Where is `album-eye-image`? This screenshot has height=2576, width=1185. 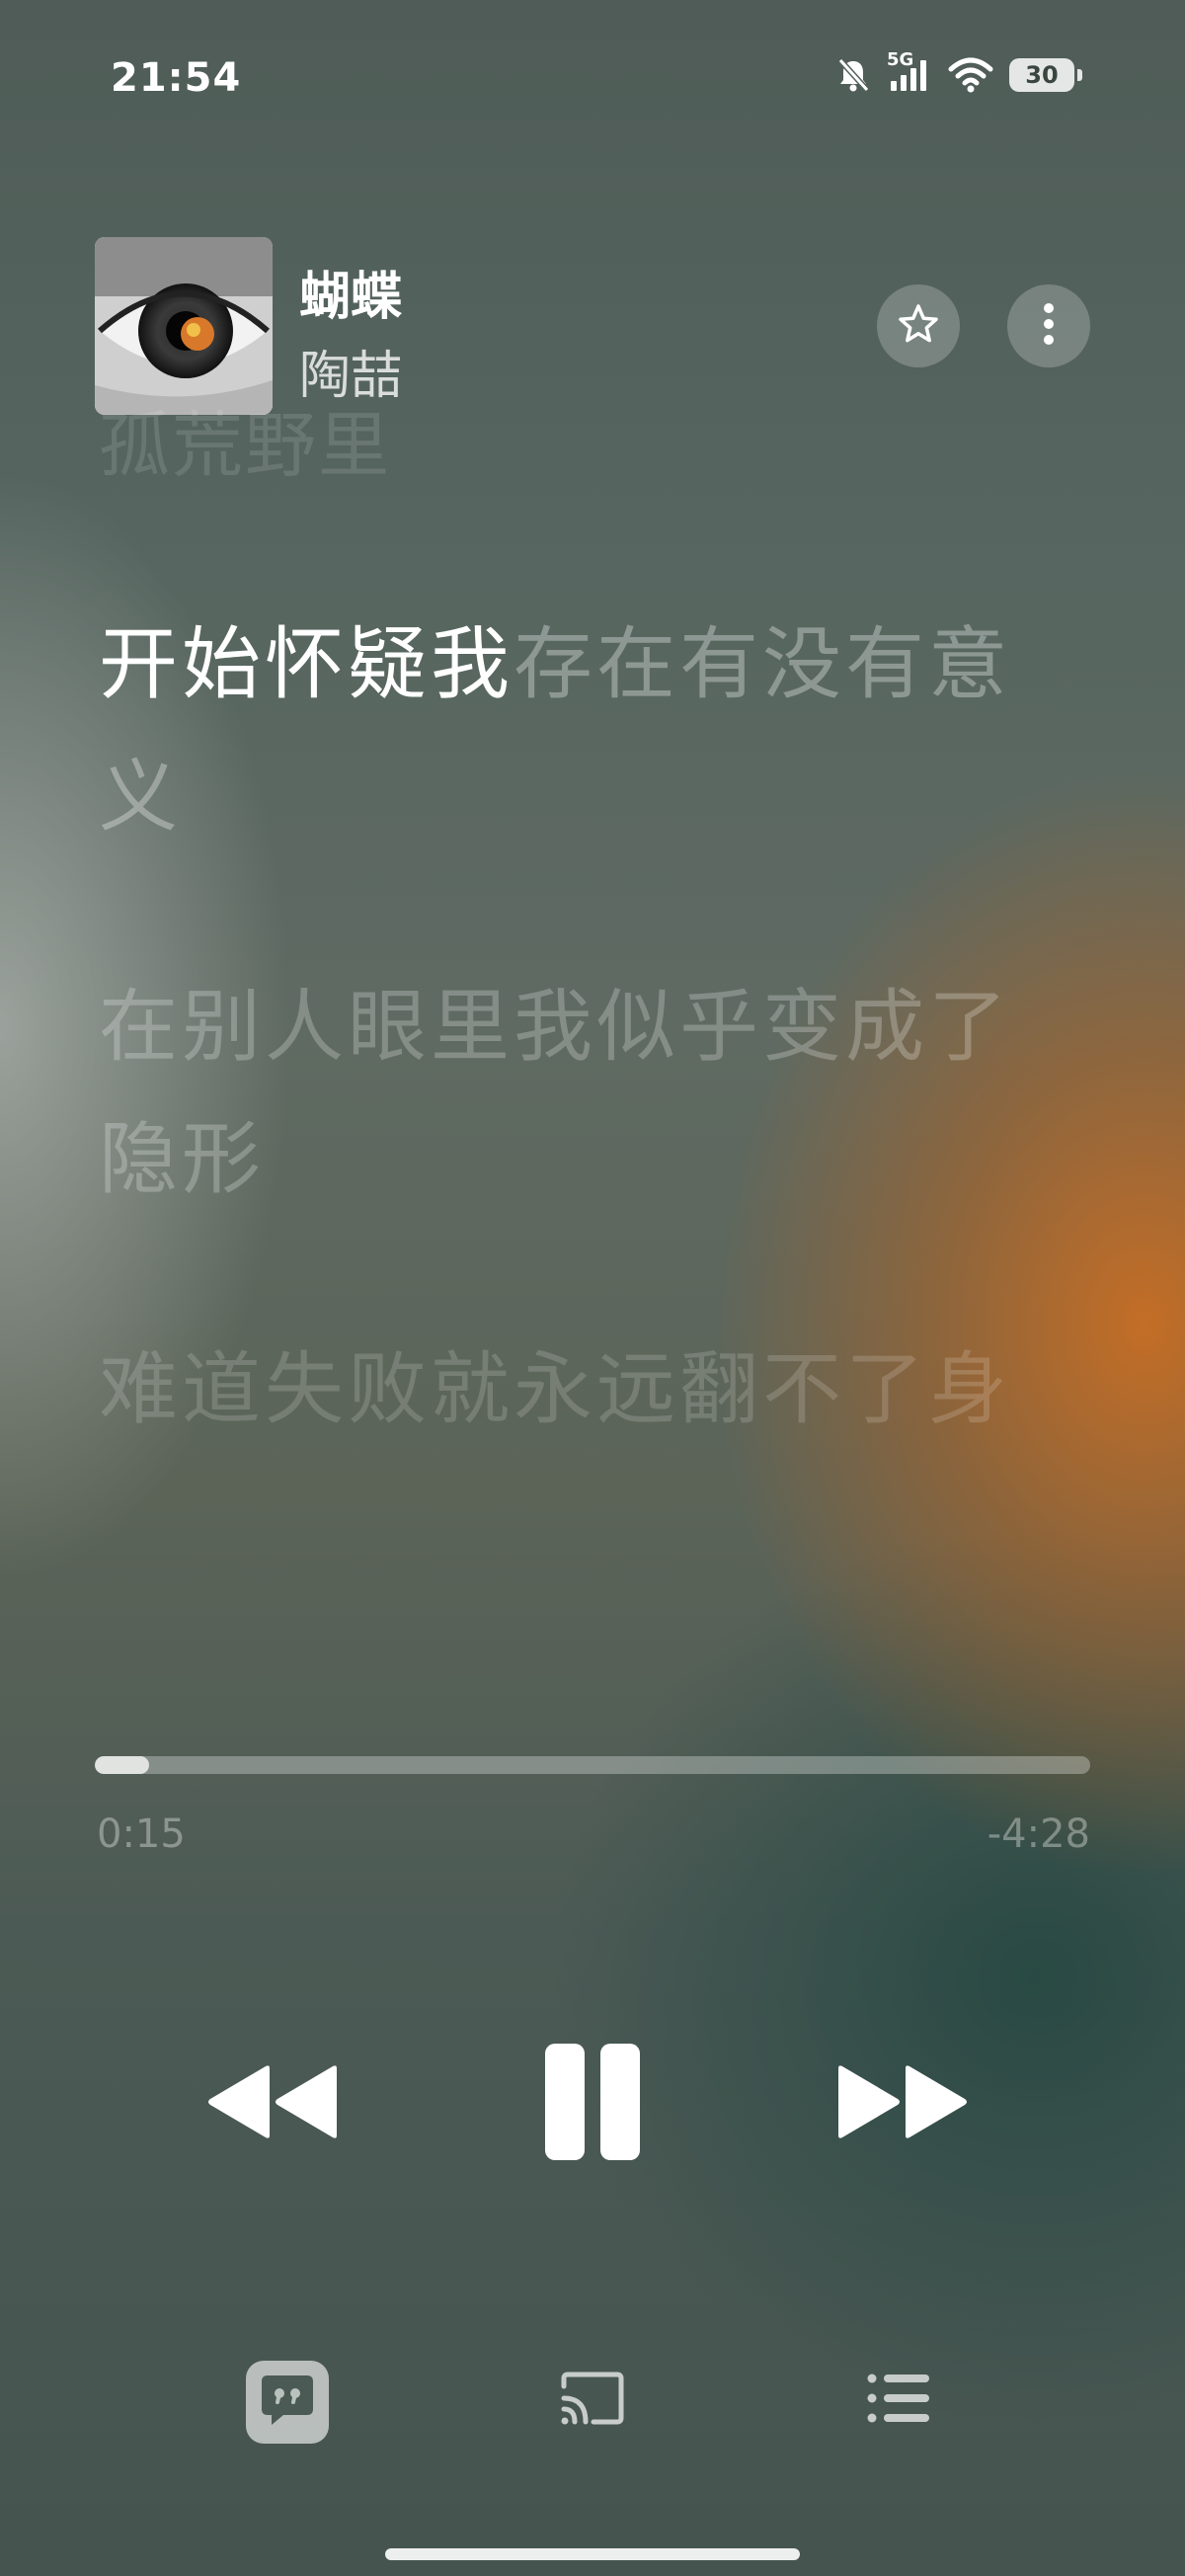 album-eye-image is located at coordinates (184, 326).